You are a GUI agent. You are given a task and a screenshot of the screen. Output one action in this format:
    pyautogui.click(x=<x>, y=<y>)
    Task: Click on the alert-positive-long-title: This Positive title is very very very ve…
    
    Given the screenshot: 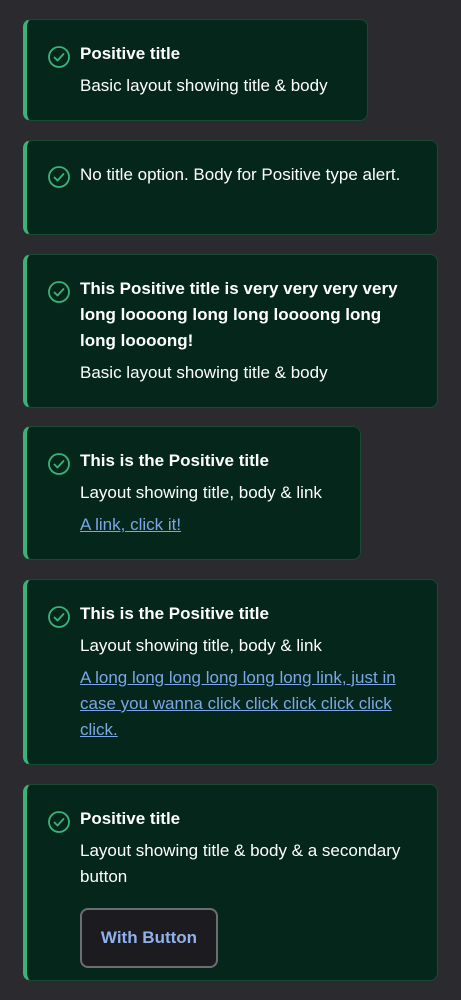 What is the action you would take?
    pyautogui.click(x=230, y=331)
    